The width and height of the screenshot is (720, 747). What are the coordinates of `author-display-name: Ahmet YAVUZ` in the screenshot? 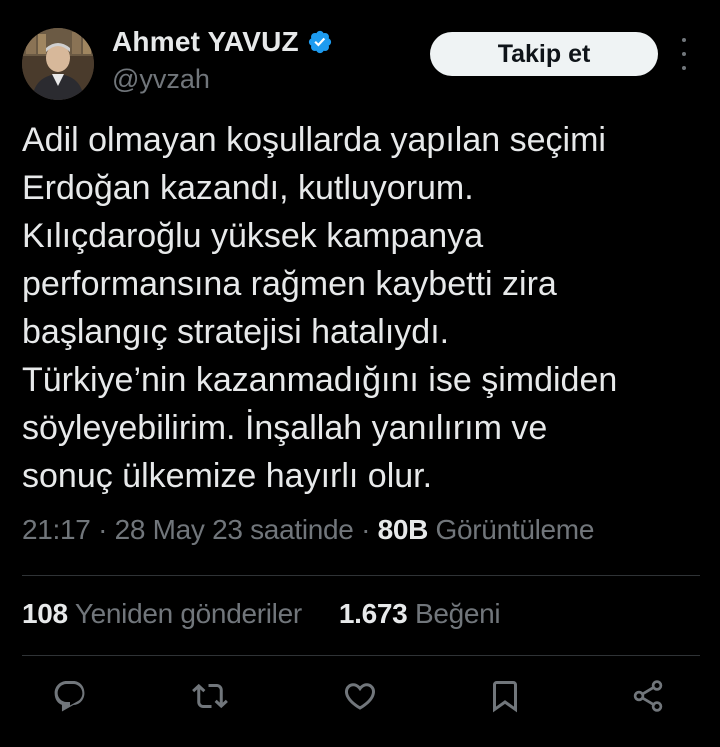 It's located at (205, 42).